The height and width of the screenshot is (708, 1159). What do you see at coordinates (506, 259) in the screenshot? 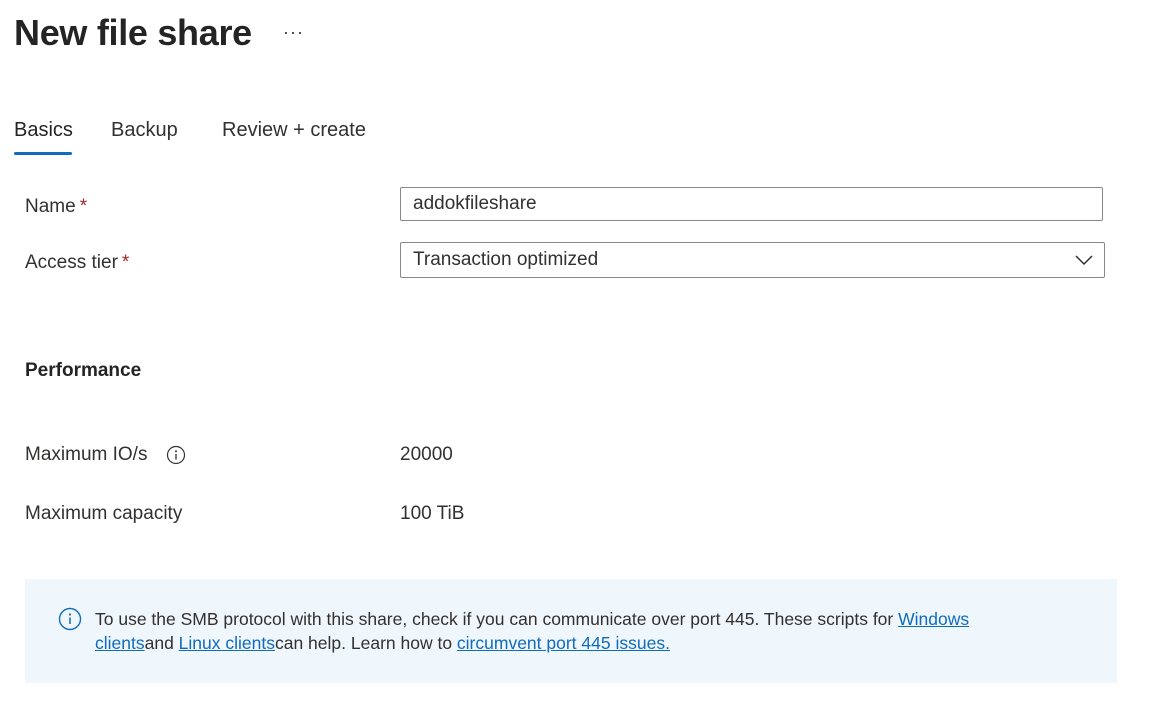
I see `access-tier-selected-value: Transaction optimized` at bounding box center [506, 259].